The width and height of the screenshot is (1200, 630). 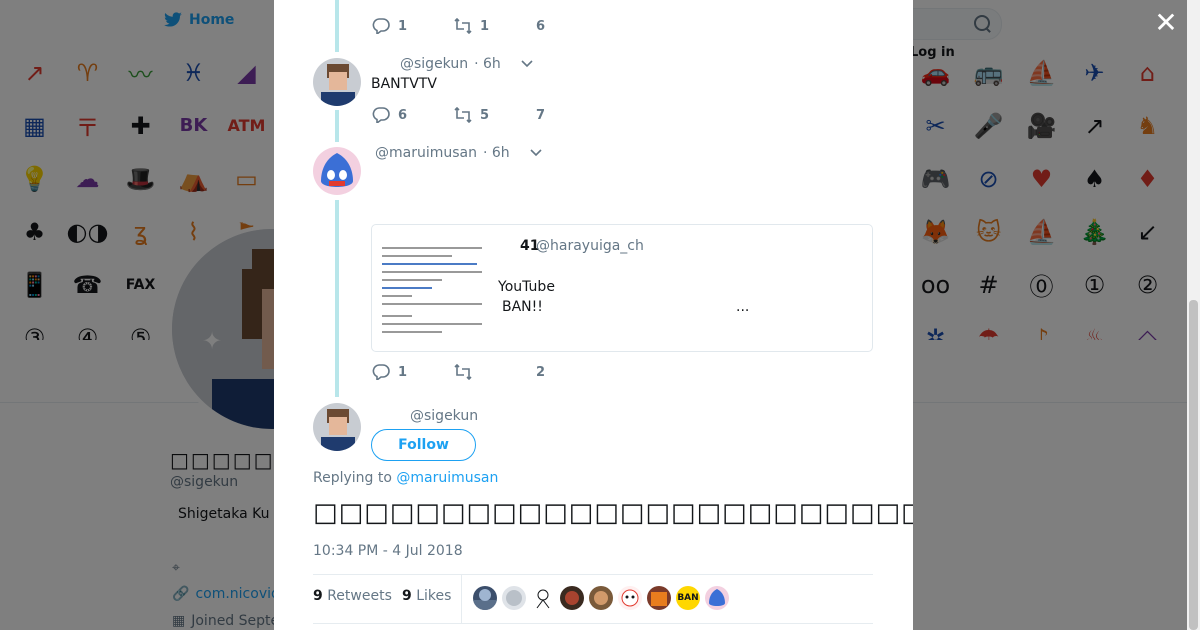 I want to click on replying-to: Replying to @maruimusan, so click(x=405, y=478).